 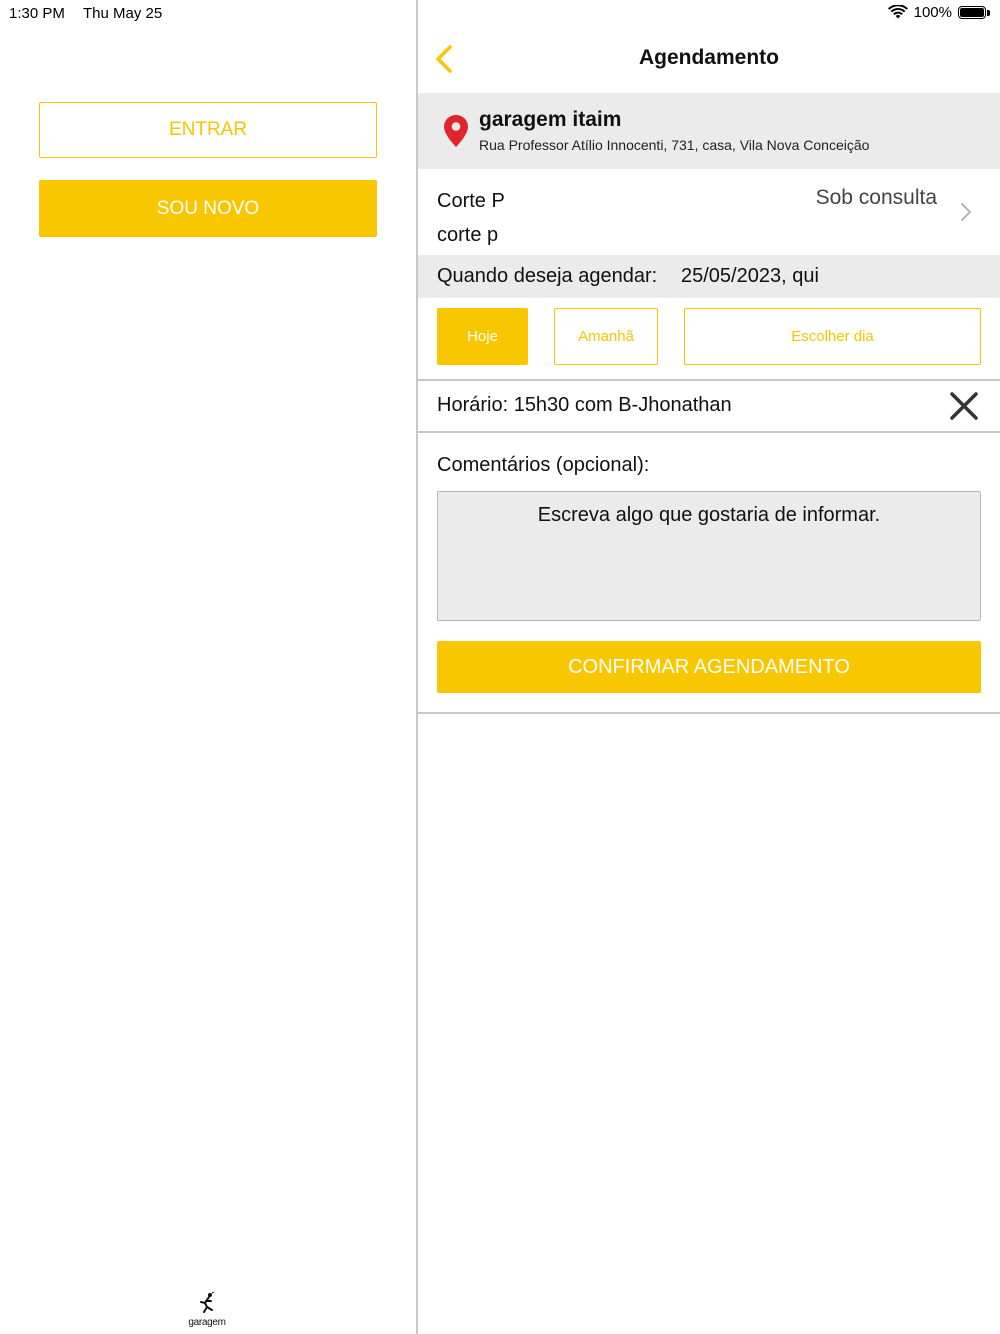 What do you see at coordinates (709, 556) in the screenshot?
I see `comments-input` at bounding box center [709, 556].